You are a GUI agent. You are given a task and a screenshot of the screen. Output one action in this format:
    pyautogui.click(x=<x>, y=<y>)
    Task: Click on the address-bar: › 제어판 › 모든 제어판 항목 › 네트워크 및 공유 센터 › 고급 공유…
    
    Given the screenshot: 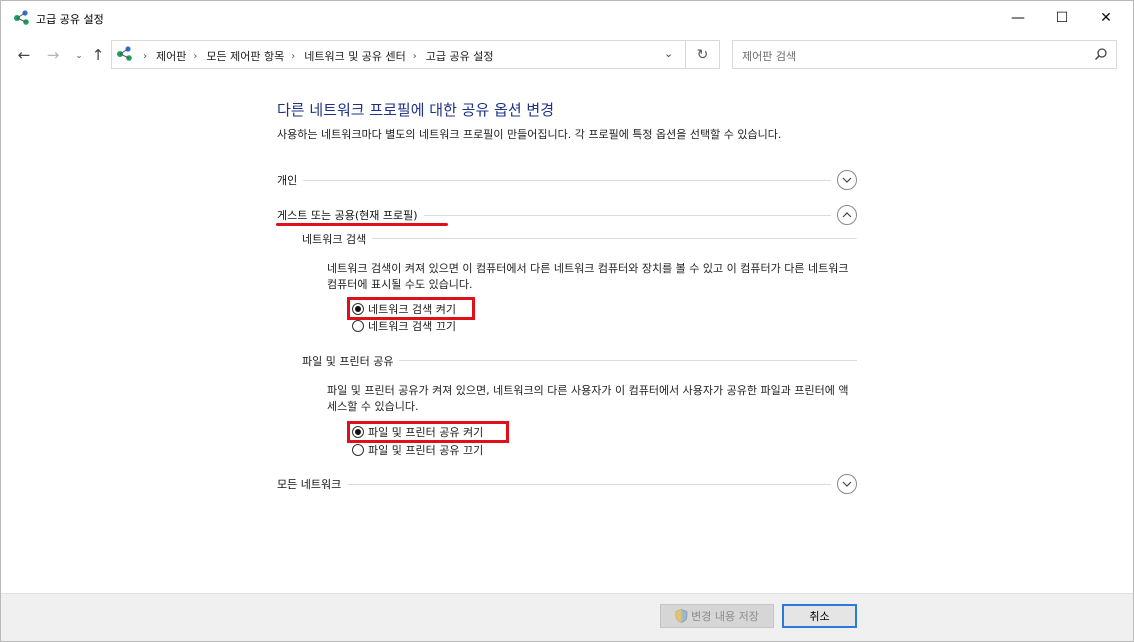 What is the action you would take?
    pyautogui.click(x=398, y=54)
    